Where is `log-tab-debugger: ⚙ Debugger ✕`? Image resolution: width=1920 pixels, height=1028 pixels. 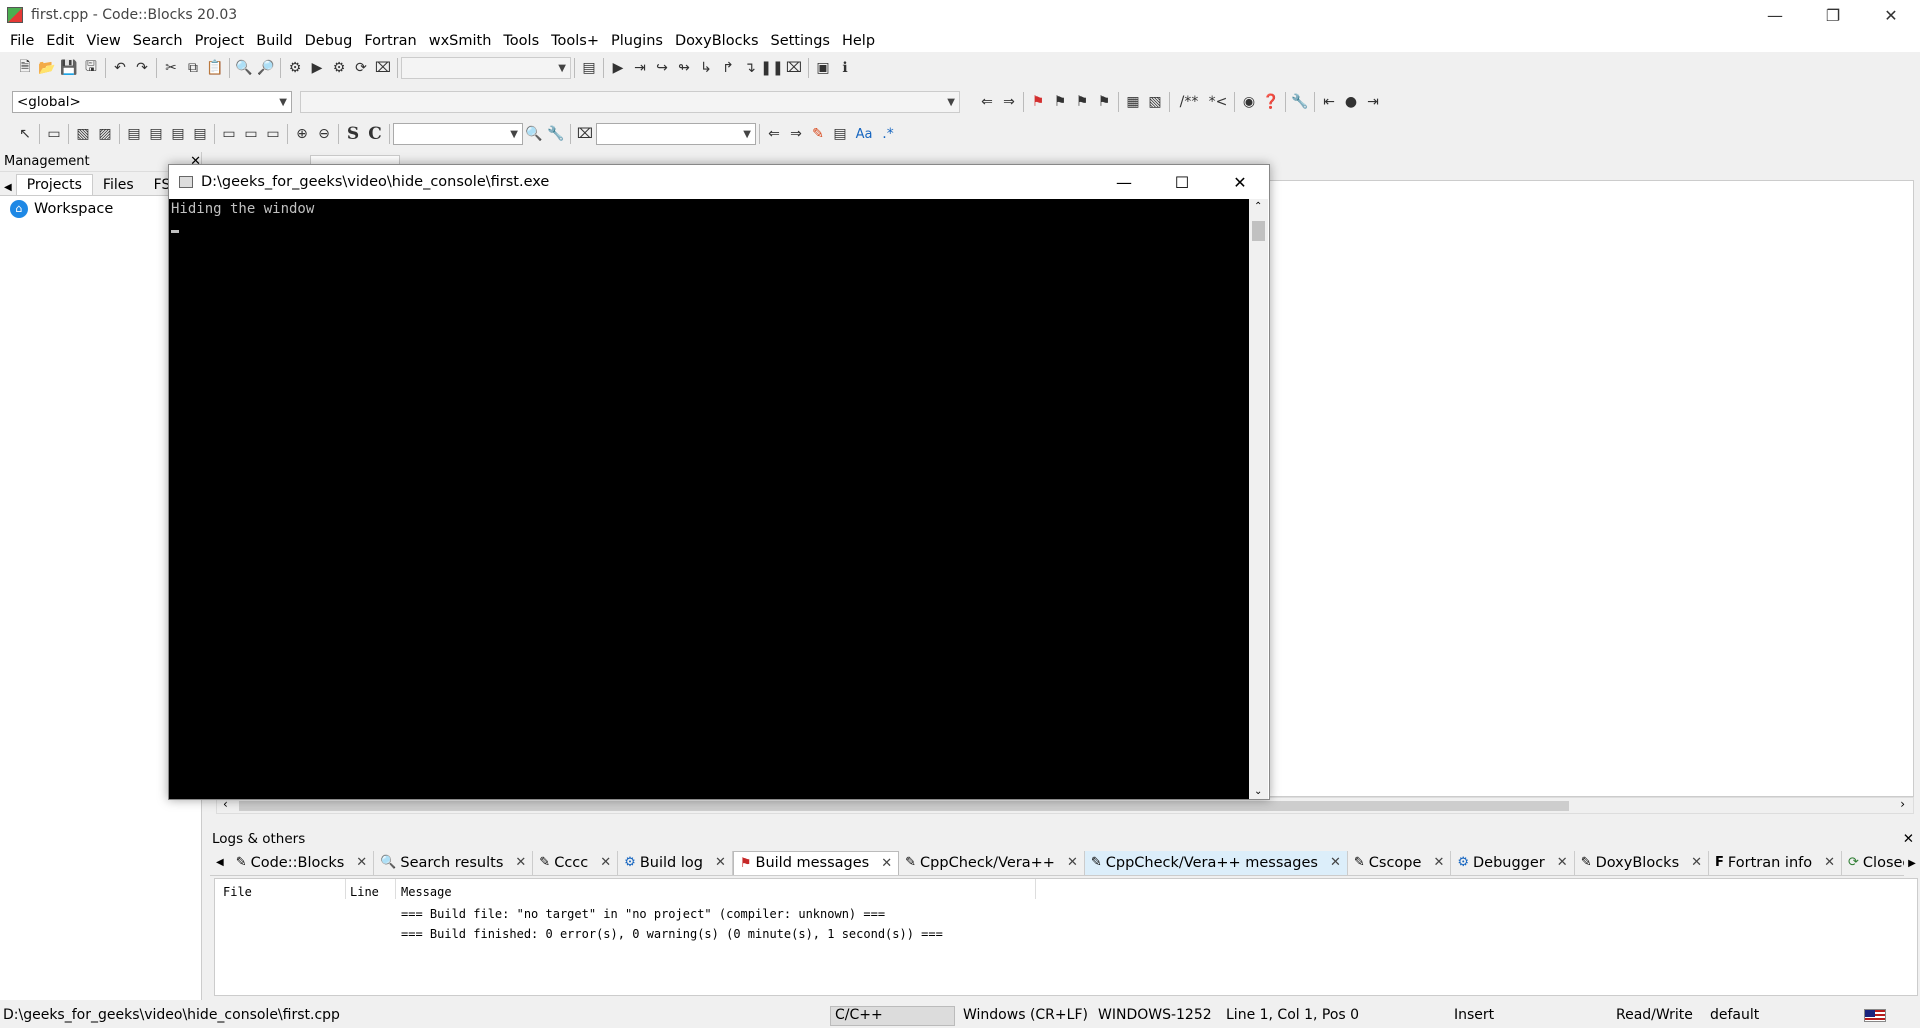
log-tab-debugger: ⚙ Debugger ✕ is located at coordinates (1513, 862).